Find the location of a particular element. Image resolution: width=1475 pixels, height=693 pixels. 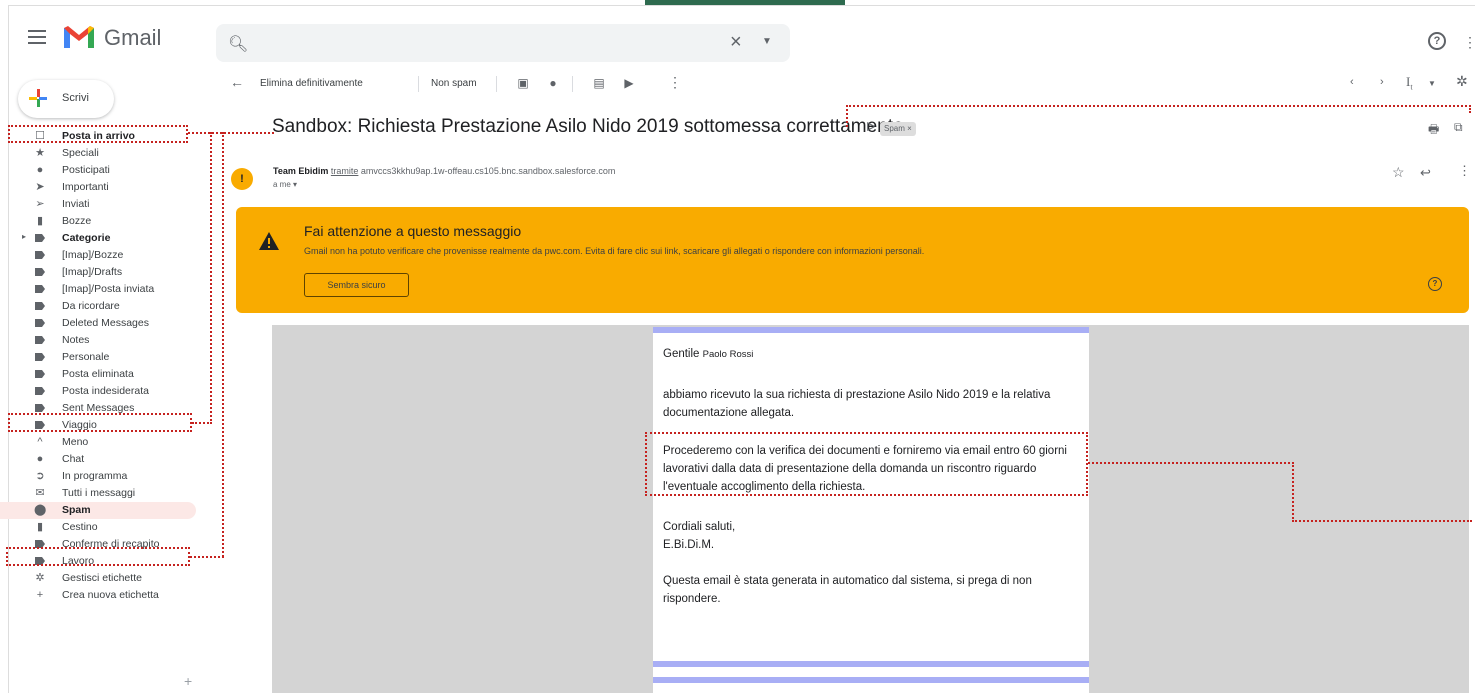

add-label-icon: + is located at coordinates (188, 681).